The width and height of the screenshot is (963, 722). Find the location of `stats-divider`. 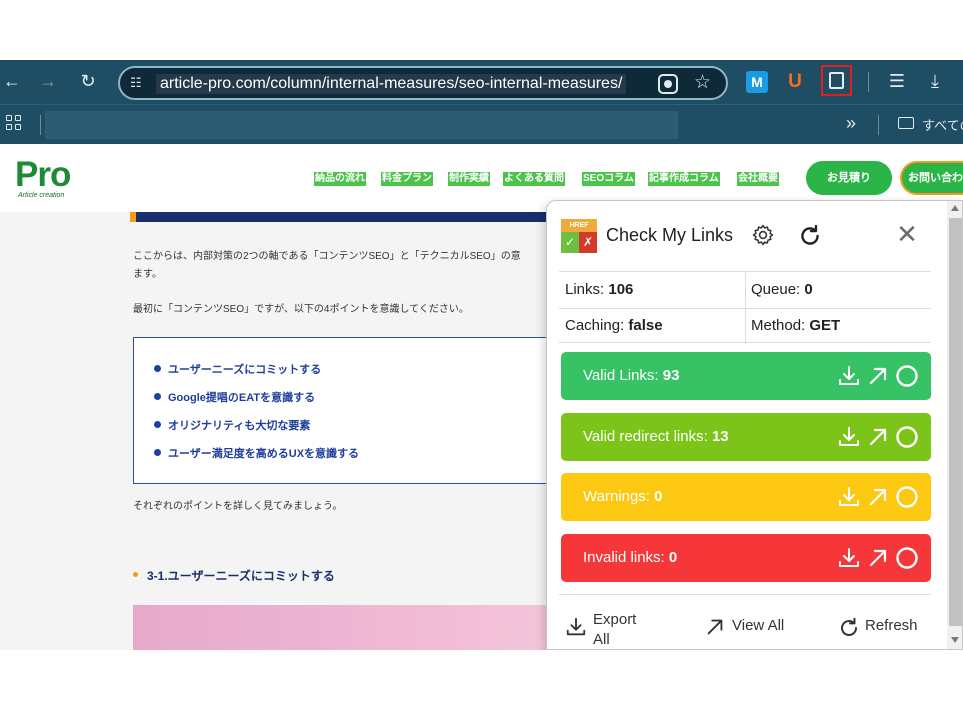

stats-divider is located at coordinates (745, 308).